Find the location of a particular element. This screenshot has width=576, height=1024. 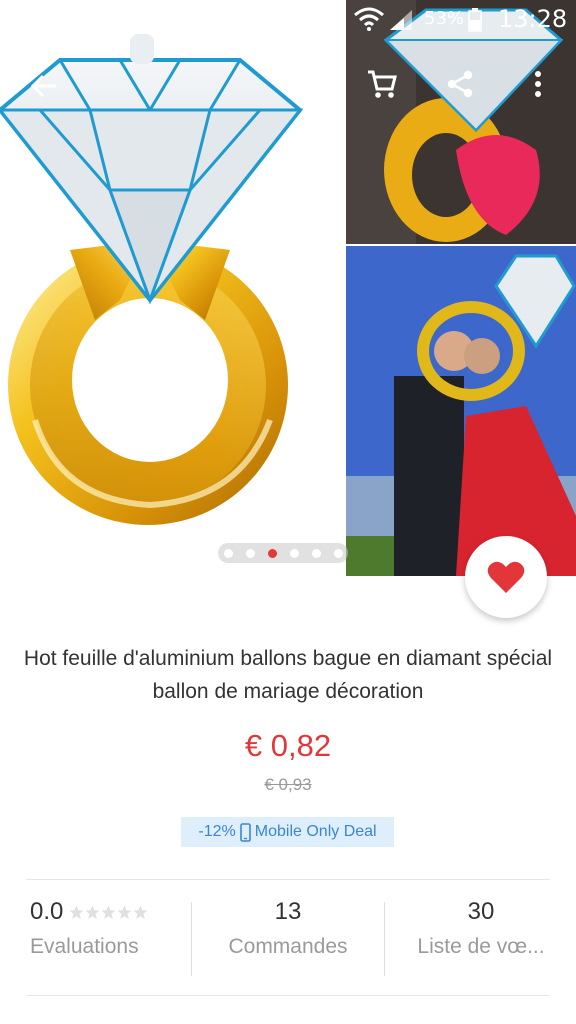

back-arrow-icon is located at coordinates (43, 86).